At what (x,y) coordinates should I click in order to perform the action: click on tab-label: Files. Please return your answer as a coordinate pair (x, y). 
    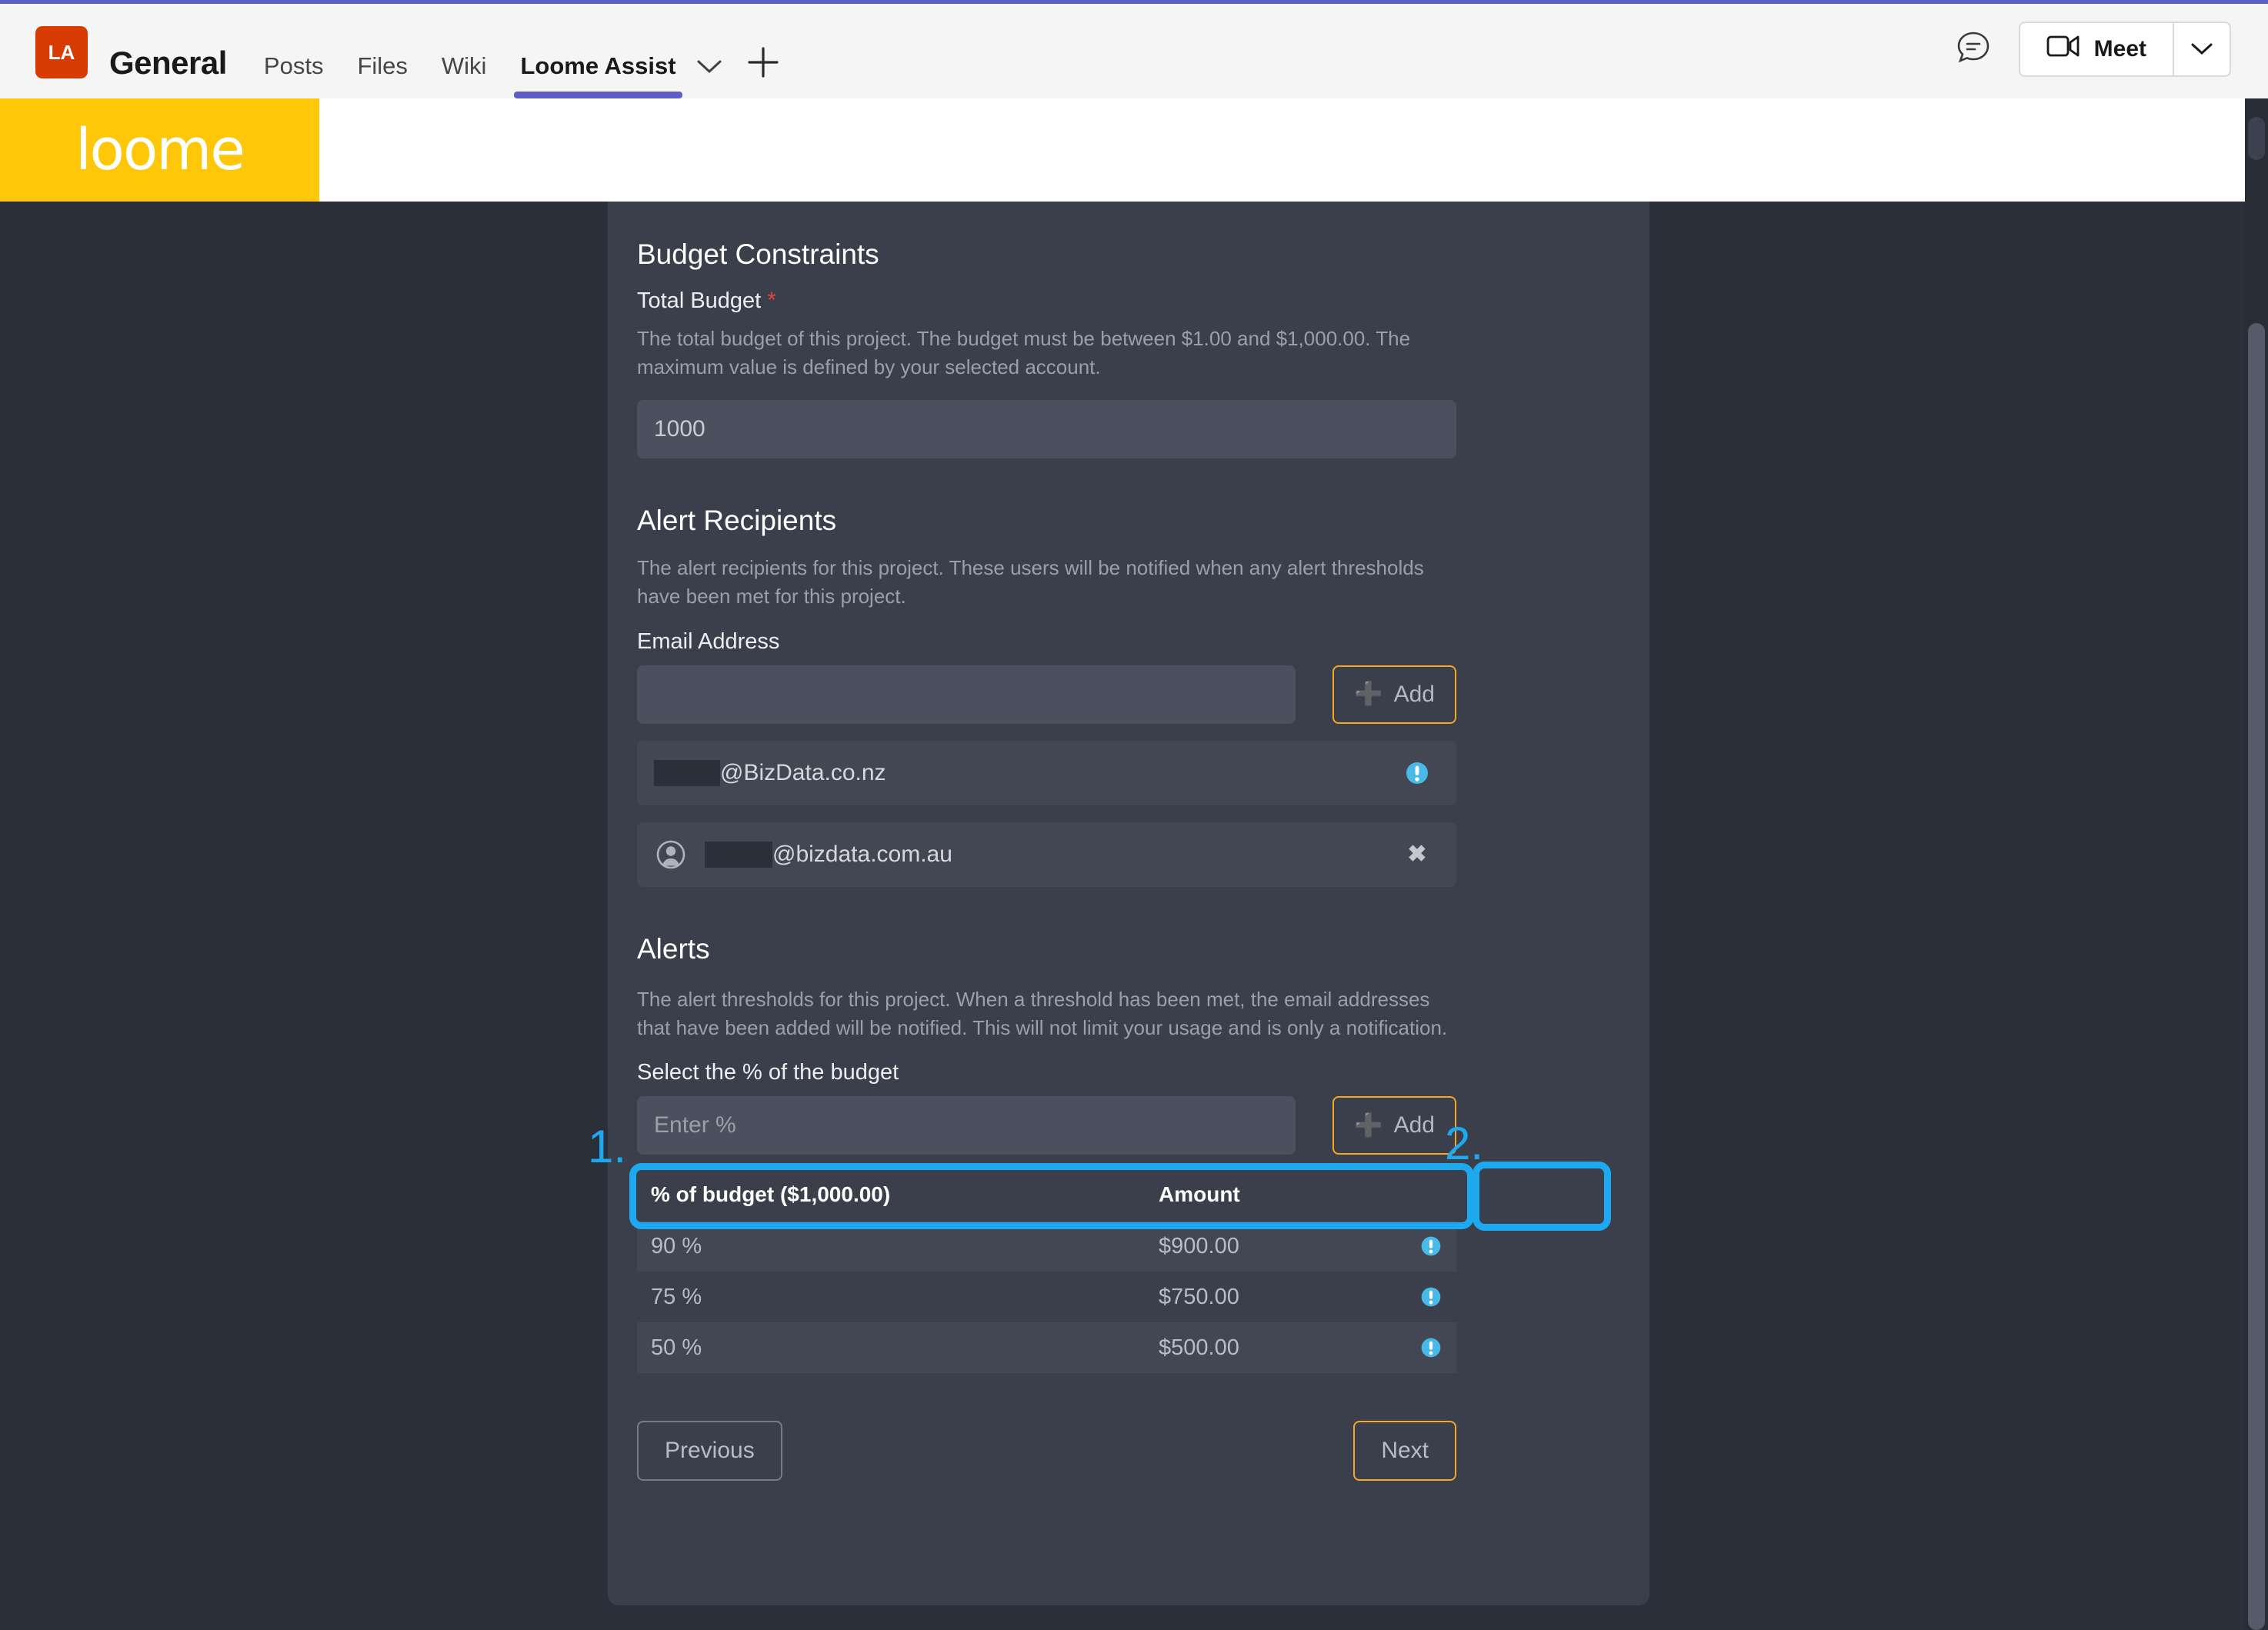
    Looking at the image, I should click on (383, 66).